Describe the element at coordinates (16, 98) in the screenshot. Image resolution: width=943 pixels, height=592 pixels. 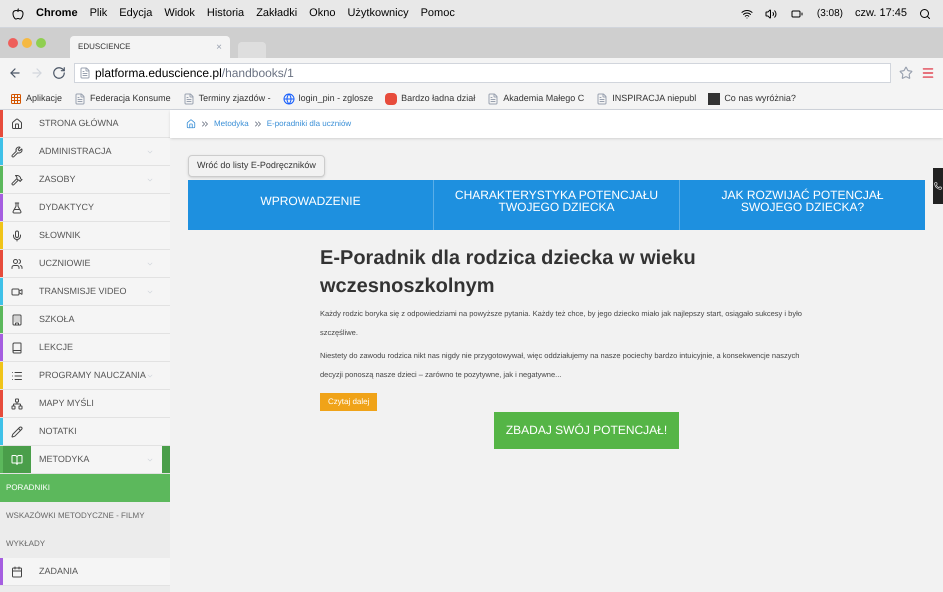
I see `apps-grid-icon` at that location.